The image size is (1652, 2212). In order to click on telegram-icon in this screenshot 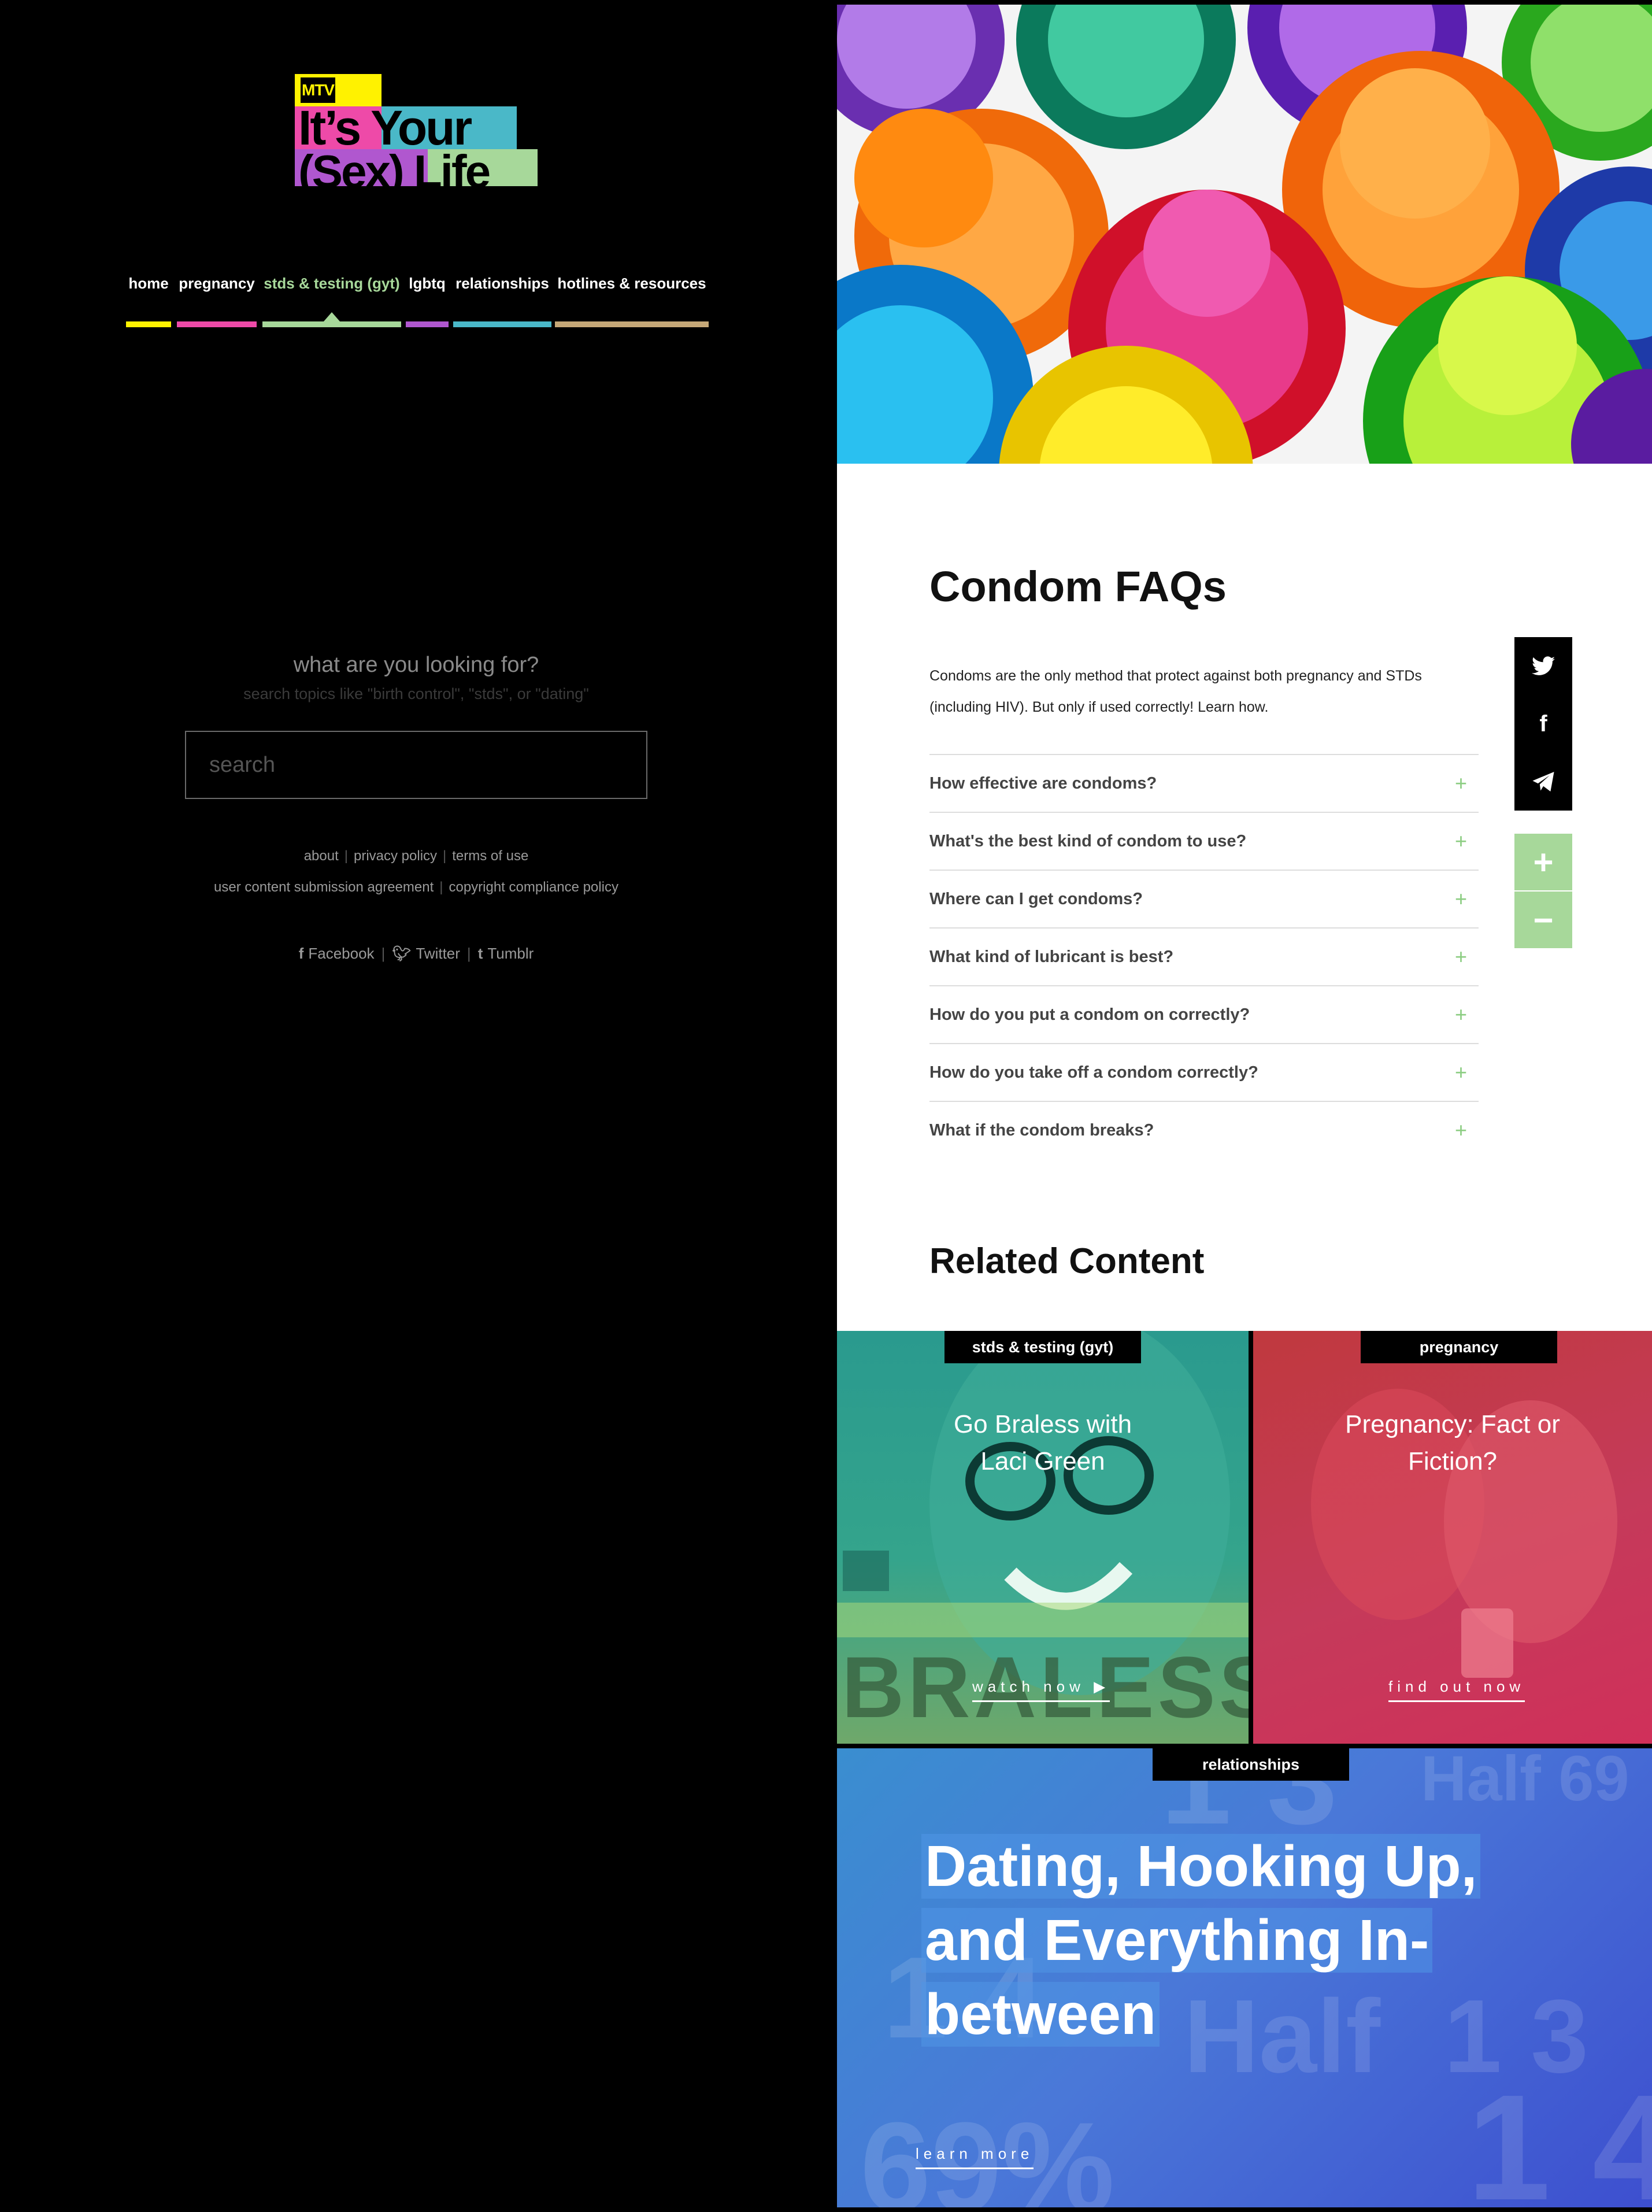, I will do `click(1543, 781)`.